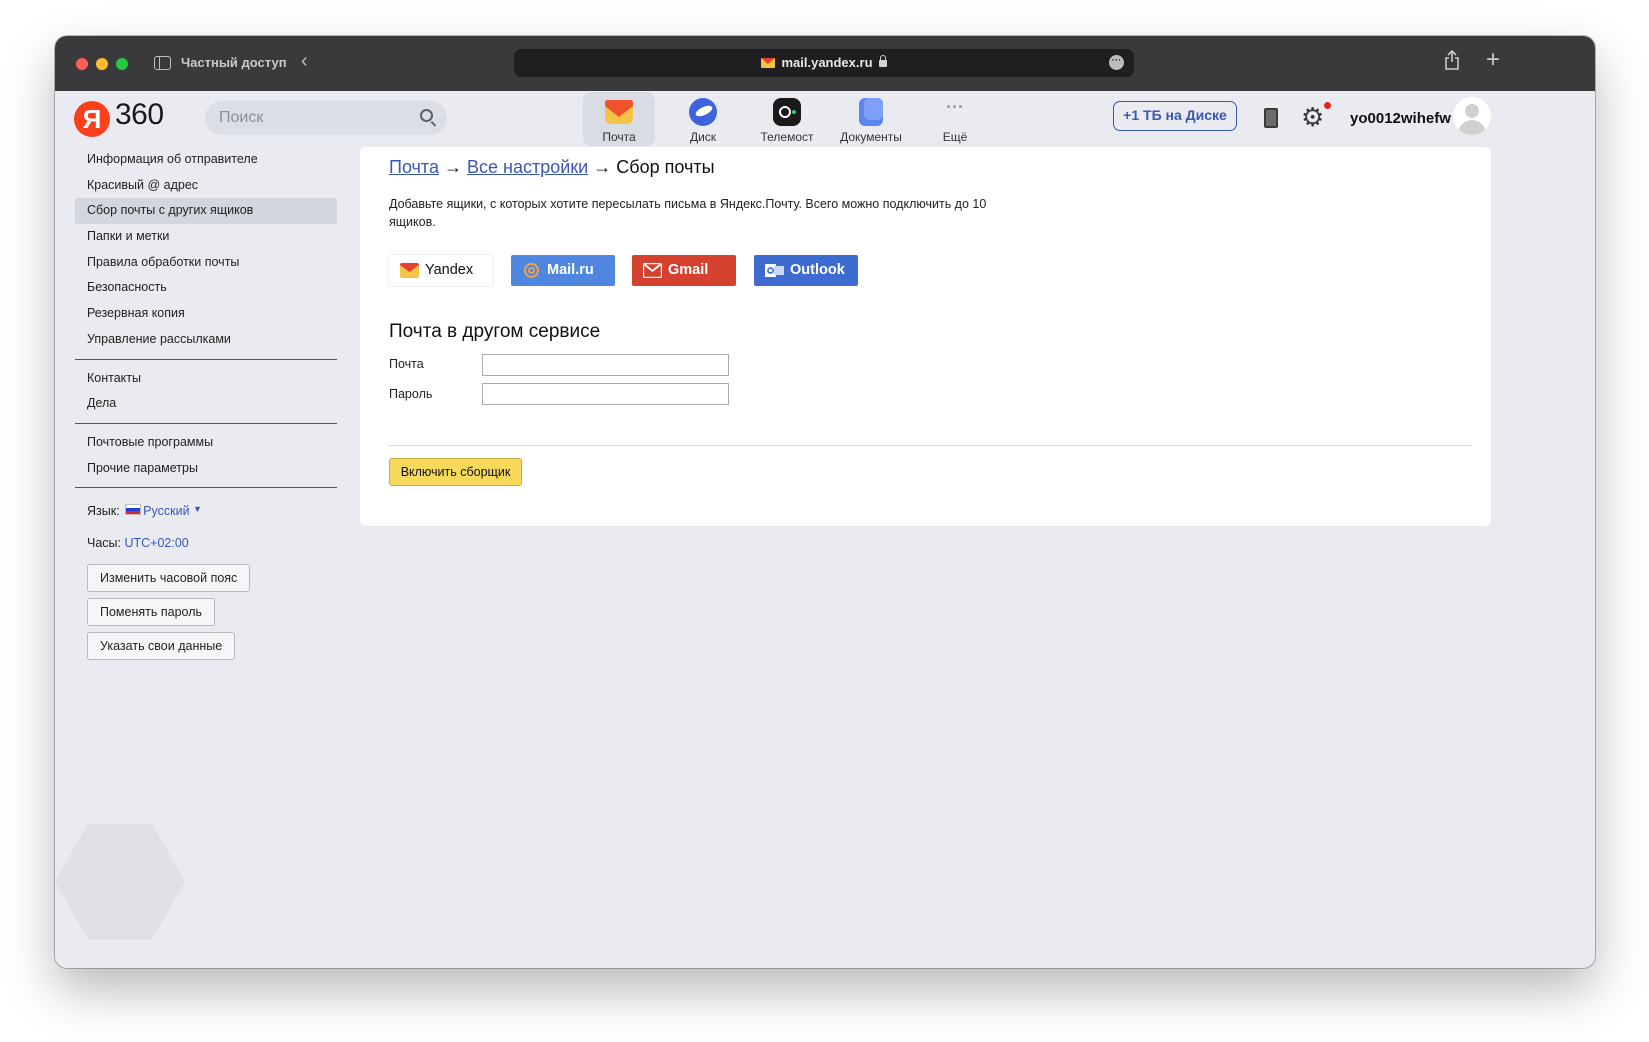 Image resolution: width=1649 pixels, height=1042 pixels. Describe the element at coordinates (605, 394) in the screenshot. I see `password-field` at that location.